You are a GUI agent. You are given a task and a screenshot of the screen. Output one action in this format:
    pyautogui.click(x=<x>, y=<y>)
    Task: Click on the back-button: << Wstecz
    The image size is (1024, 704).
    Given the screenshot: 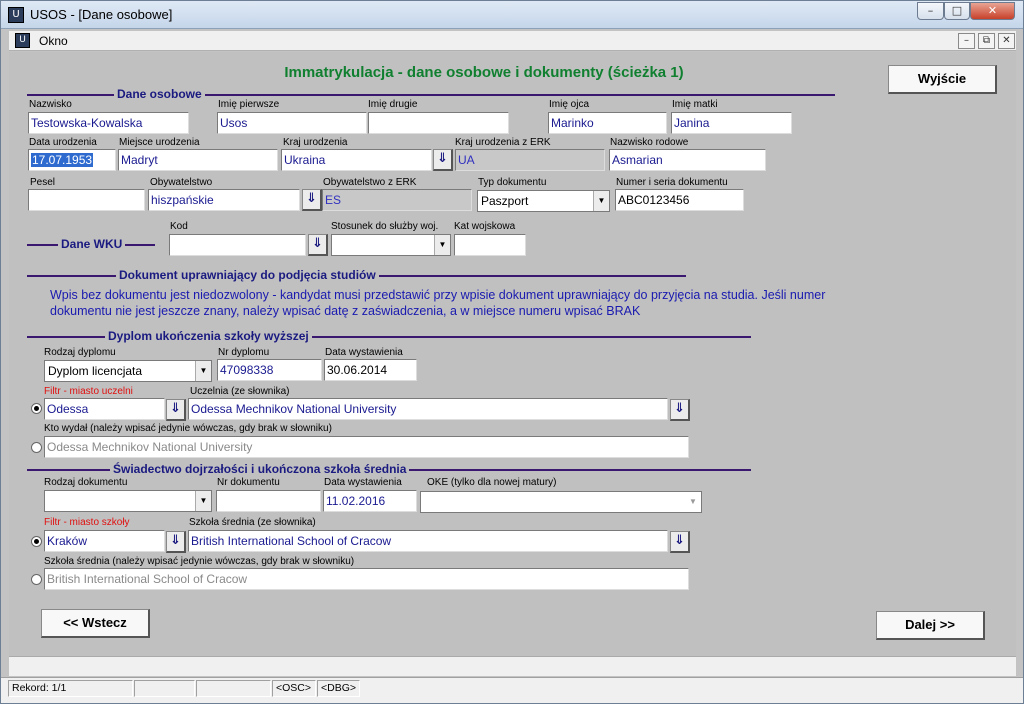 What is the action you would take?
    pyautogui.click(x=95, y=623)
    